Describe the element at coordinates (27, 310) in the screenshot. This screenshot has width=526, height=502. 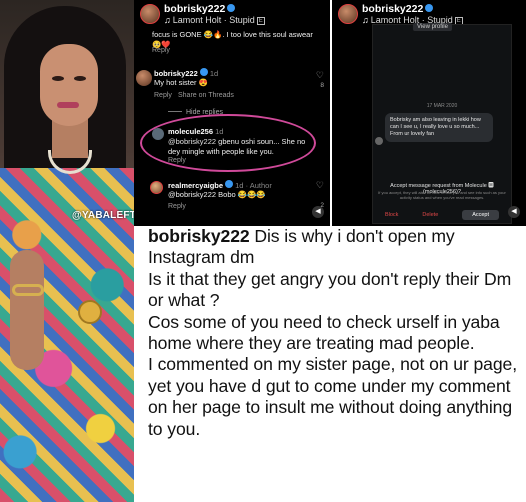
I see `arm` at that location.